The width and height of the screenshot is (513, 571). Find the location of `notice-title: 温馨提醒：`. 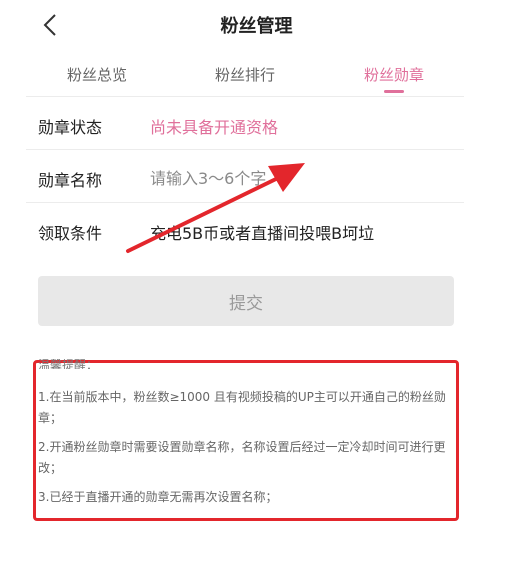

notice-title: 温馨提醒： is located at coordinates (68, 364).